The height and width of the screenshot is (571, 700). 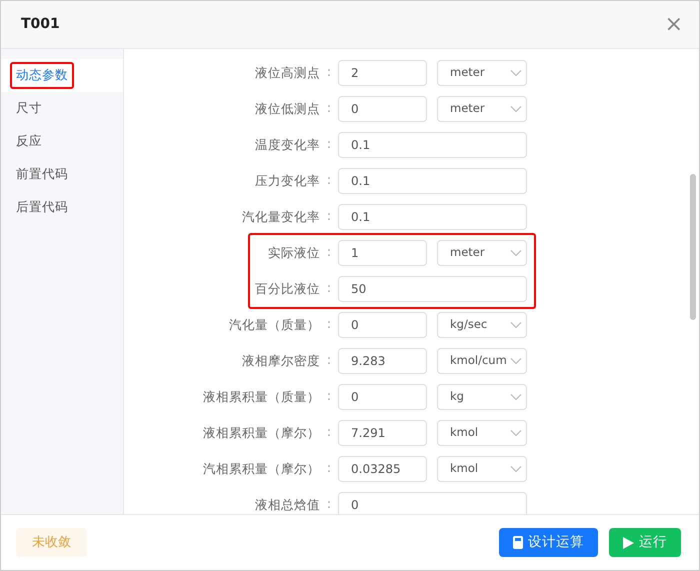 What do you see at coordinates (518, 542) in the screenshot?
I see `calculator-icon` at bounding box center [518, 542].